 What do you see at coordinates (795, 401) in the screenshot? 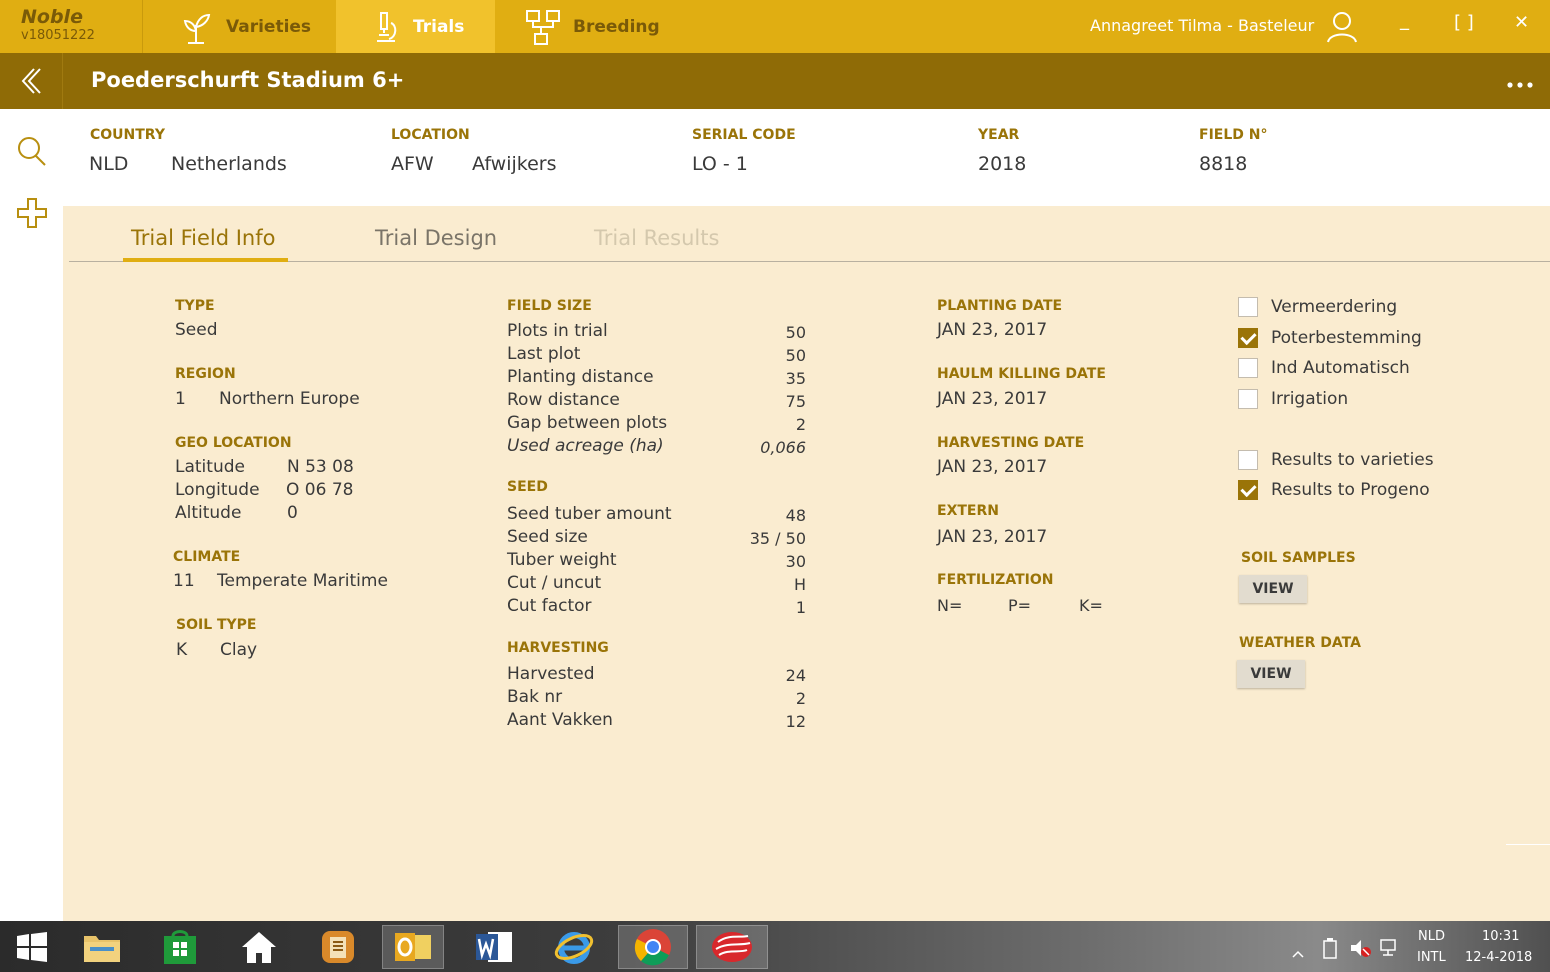
I see `field-size-value: 75` at bounding box center [795, 401].